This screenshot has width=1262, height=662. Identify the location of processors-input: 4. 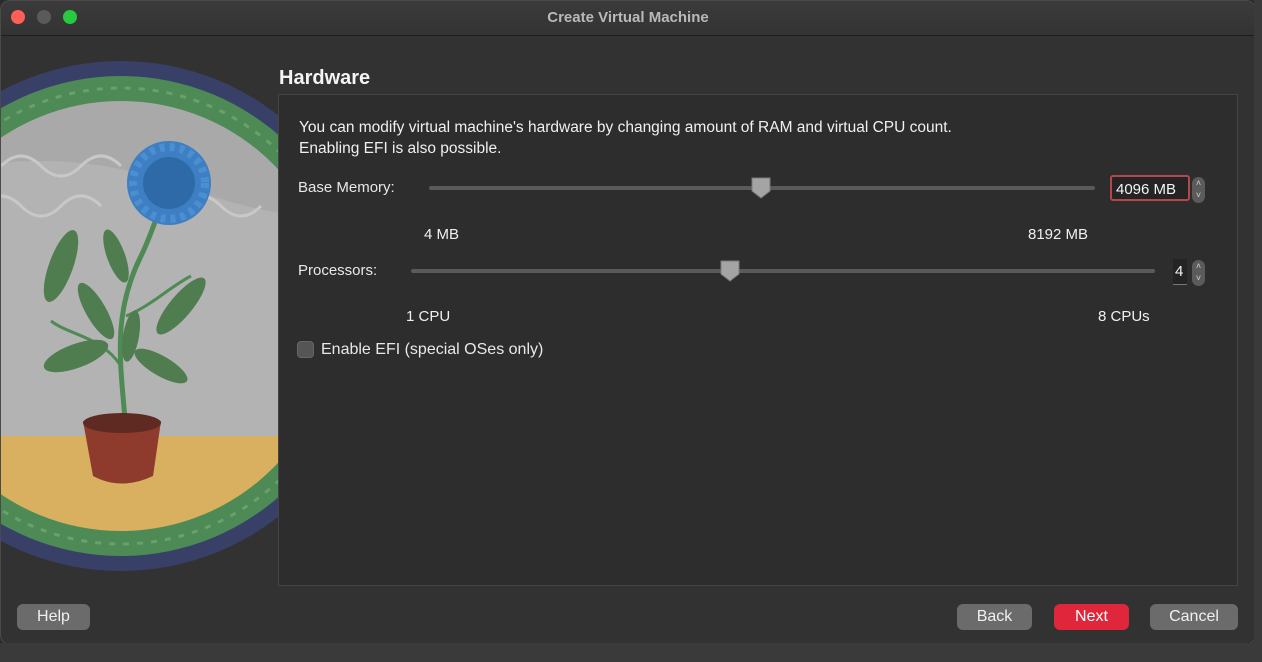
(1180, 272).